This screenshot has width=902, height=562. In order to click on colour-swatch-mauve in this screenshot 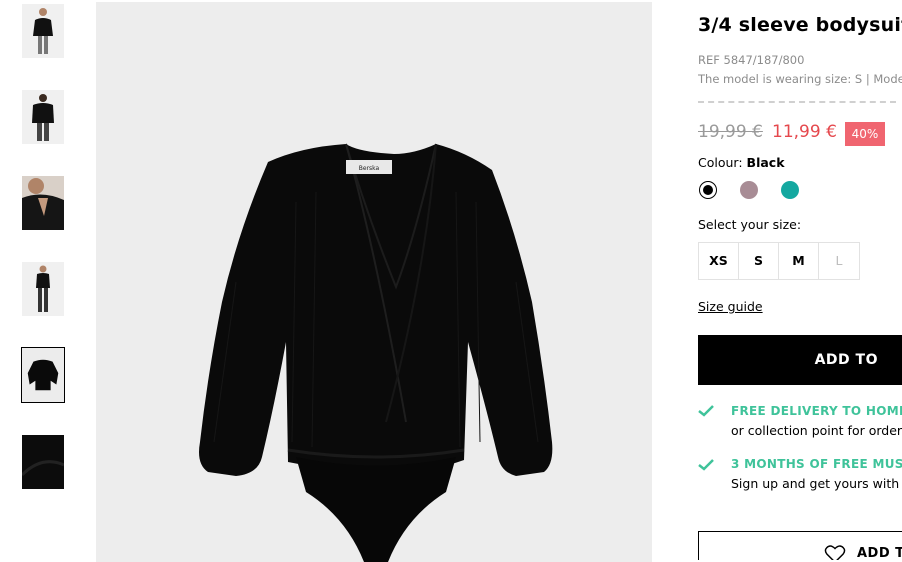, I will do `click(749, 190)`.